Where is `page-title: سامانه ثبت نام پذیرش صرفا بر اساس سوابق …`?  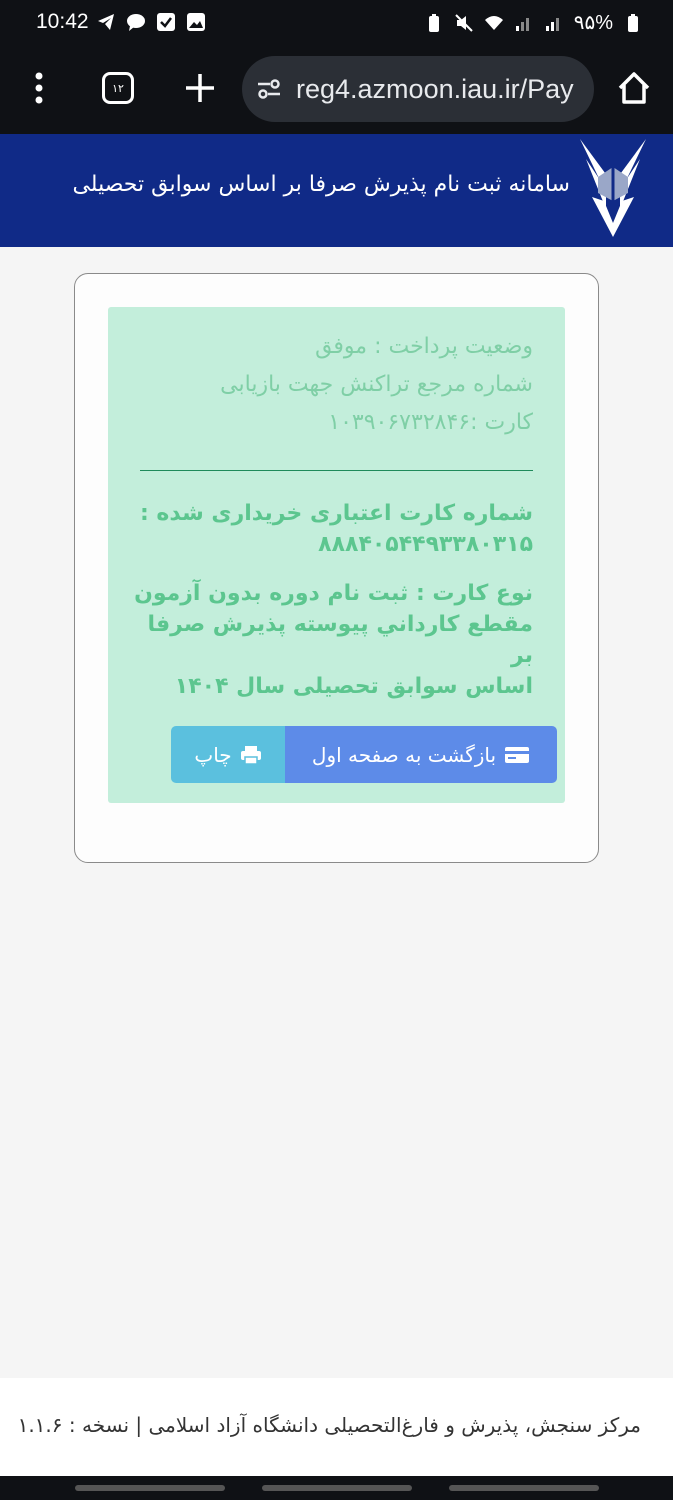 page-title: سامانه ثبت نام پذیرش صرفا بر اساس سوابق … is located at coordinates (321, 184).